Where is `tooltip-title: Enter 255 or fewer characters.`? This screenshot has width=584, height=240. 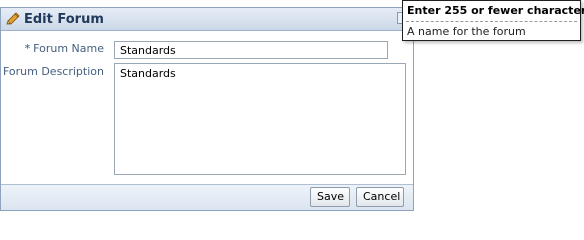
tooltip-title: Enter 255 or fewer characters. is located at coordinates (495, 10).